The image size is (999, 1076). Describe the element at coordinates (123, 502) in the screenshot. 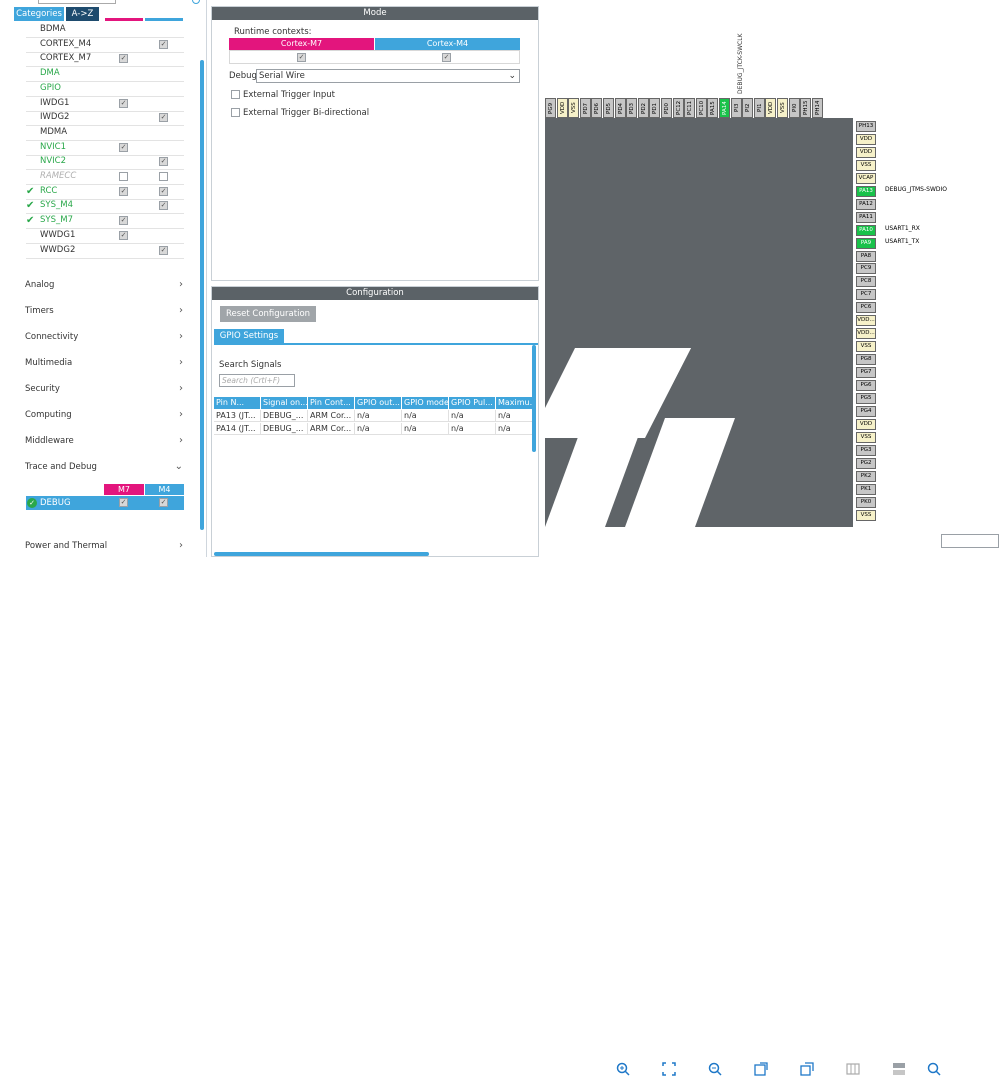

I see `debug-m7-checkbox: ✓` at that location.